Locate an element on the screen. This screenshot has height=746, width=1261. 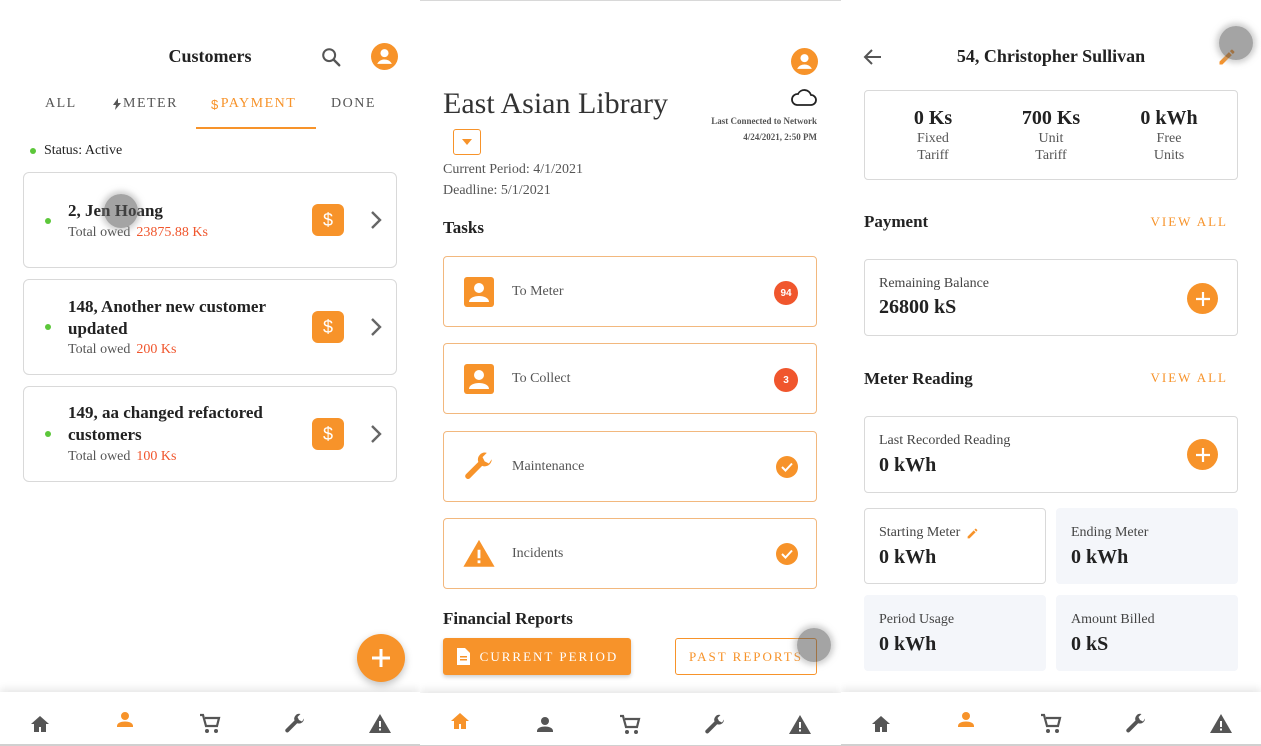
total-owed: Total owed 100 Ks is located at coordinates (122, 457).